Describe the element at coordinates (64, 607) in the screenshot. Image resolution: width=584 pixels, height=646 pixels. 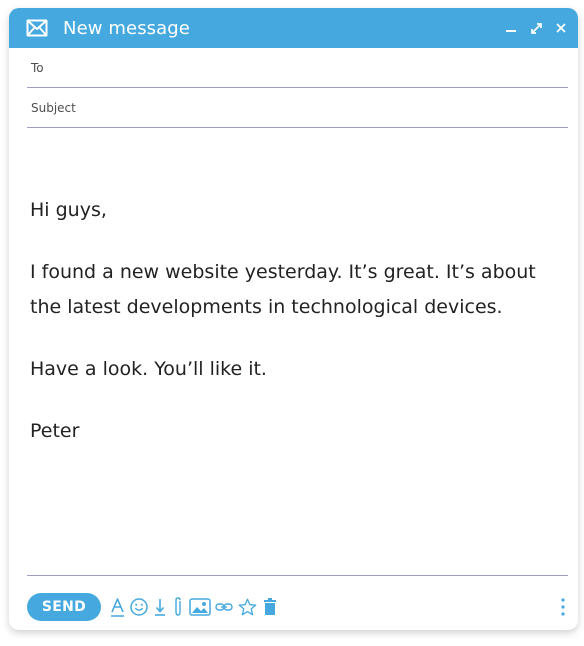
I see `send-button: SEND` at that location.